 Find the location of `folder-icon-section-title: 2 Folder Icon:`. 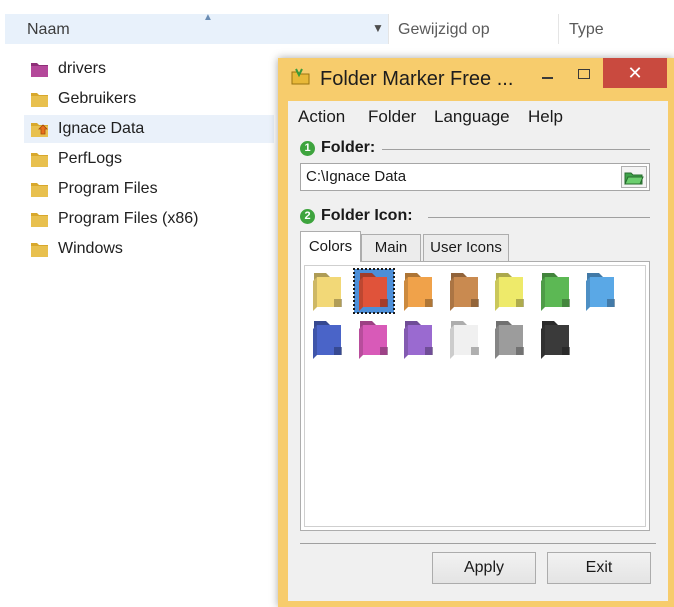

folder-icon-section-title: 2 Folder Icon: is located at coordinates (356, 216).